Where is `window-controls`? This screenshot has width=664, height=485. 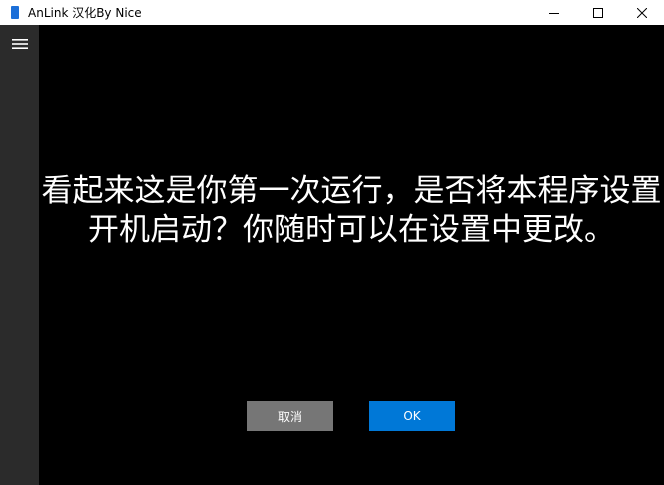 window-controls is located at coordinates (598, 12).